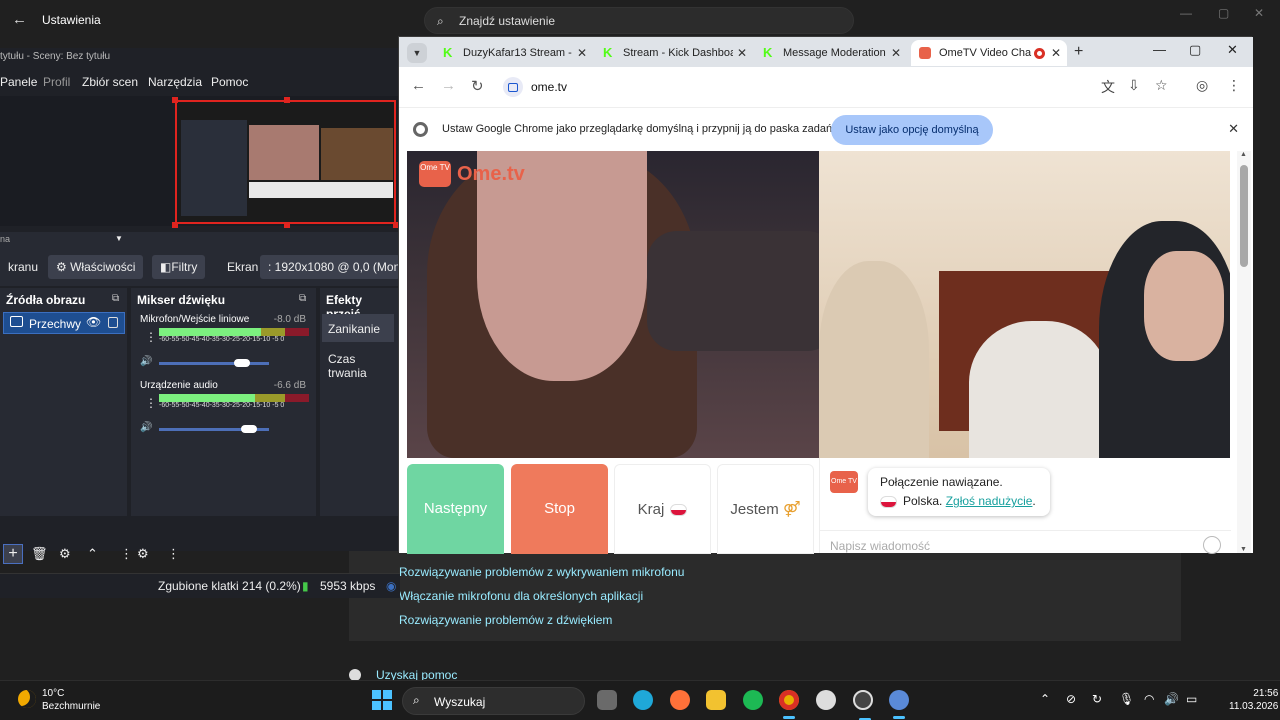  What do you see at coordinates (1134, 85) in the screenshot?
I see `install-app-icon: ⇩` at bounding box center [1134, 85].